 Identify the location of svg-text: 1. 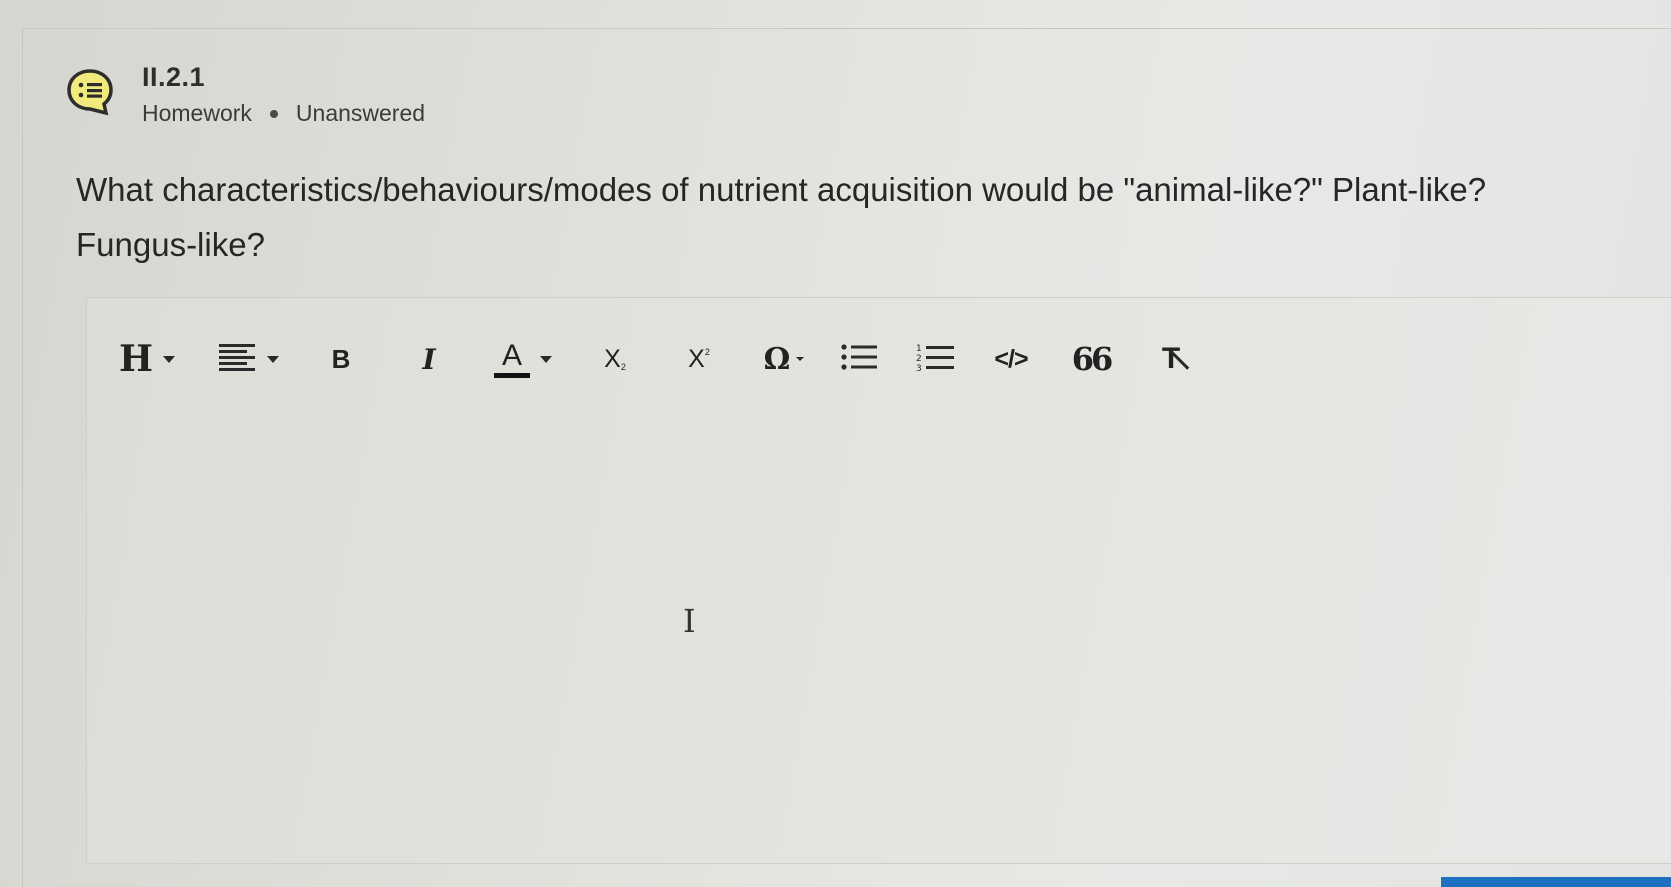
(919, 349).